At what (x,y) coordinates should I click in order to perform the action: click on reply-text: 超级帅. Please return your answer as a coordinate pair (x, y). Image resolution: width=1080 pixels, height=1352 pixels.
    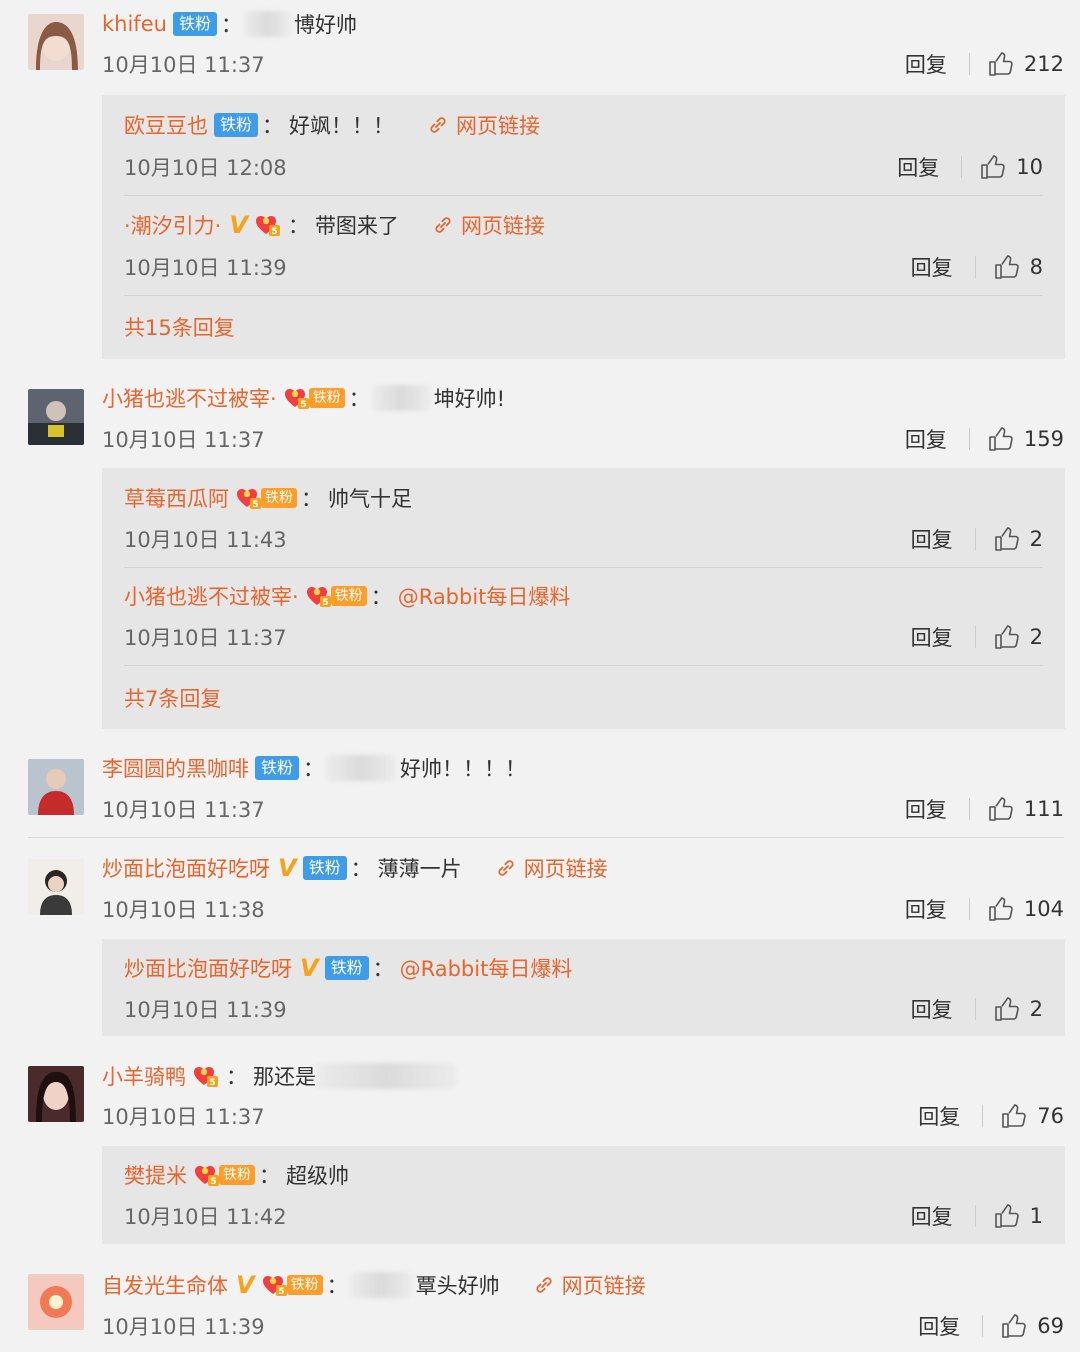
    Looking at the image, I should click on (317, 1176).